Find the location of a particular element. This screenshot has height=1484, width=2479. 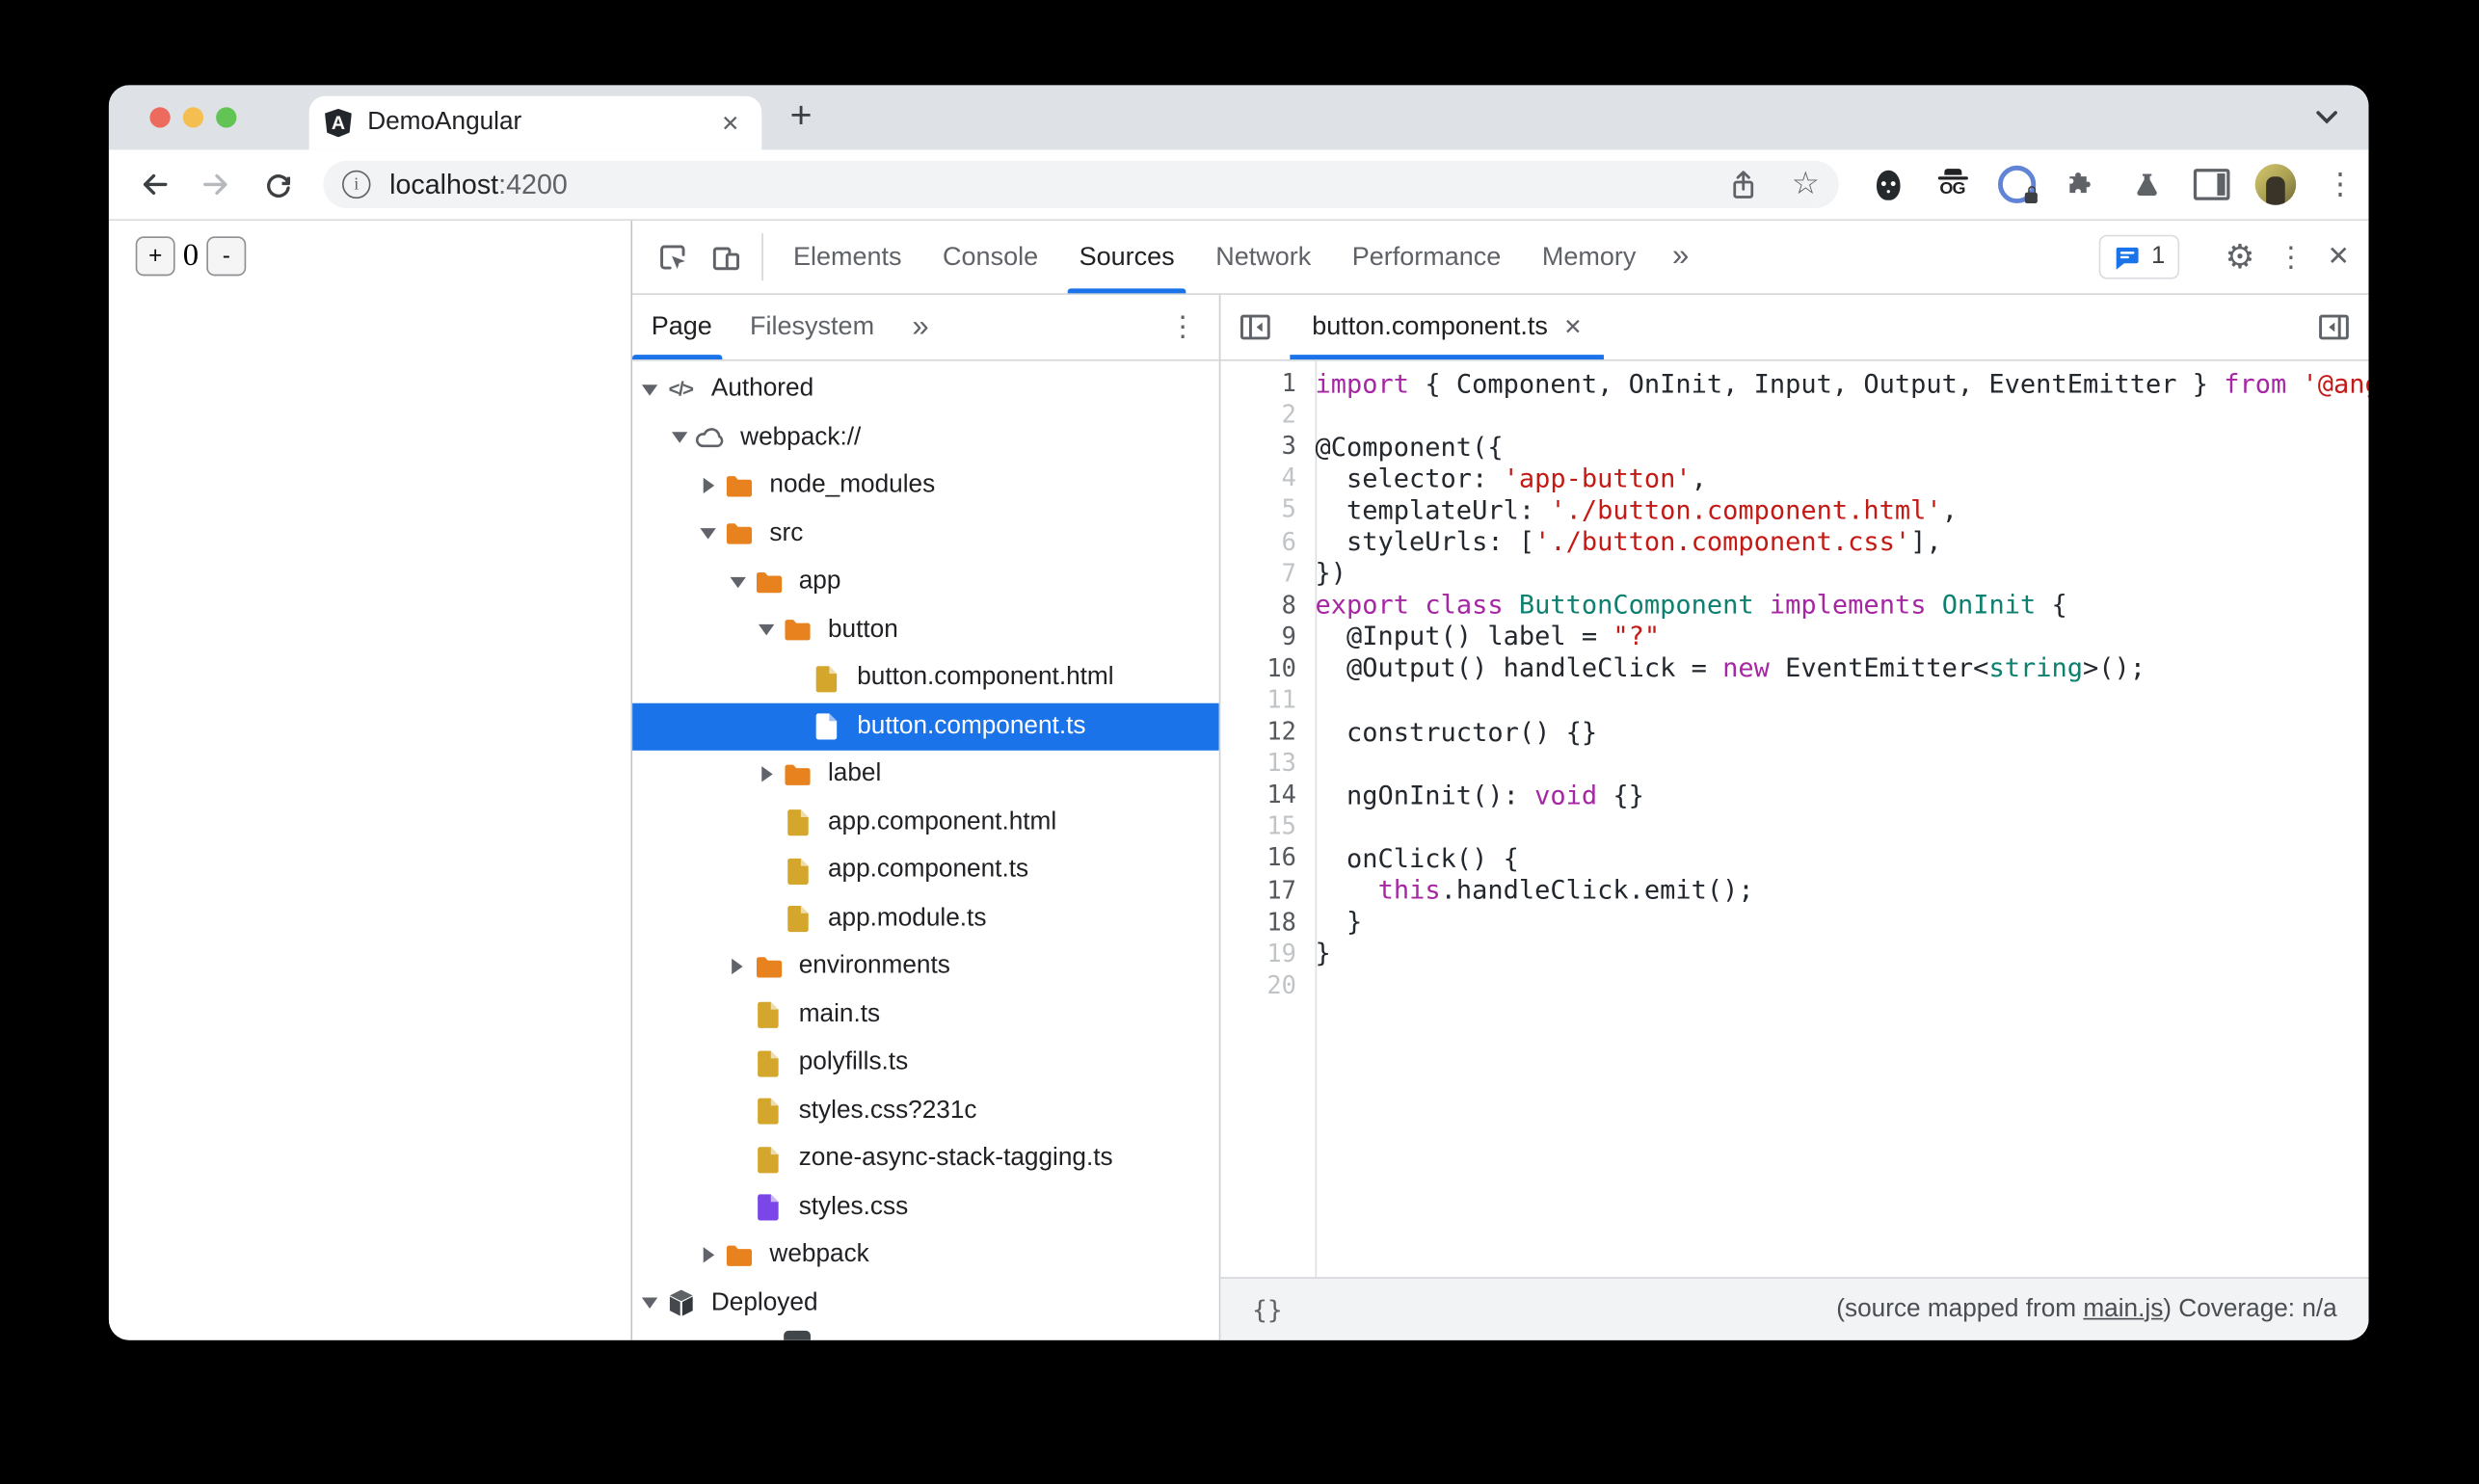

back-button is located at coordinates (154, 184).